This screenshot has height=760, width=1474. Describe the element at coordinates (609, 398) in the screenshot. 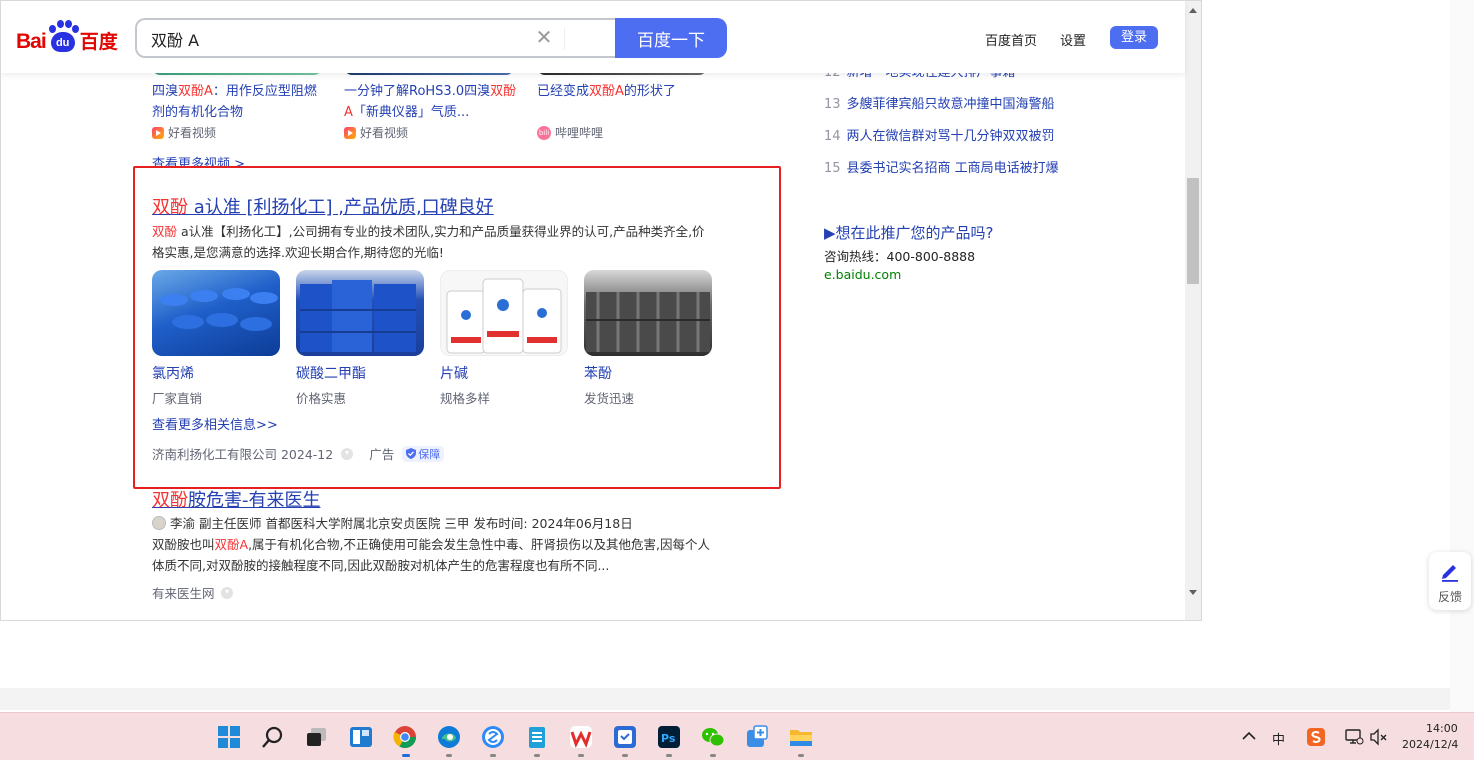

I see `ad-item-subtitle: 发货迅速` at that location.